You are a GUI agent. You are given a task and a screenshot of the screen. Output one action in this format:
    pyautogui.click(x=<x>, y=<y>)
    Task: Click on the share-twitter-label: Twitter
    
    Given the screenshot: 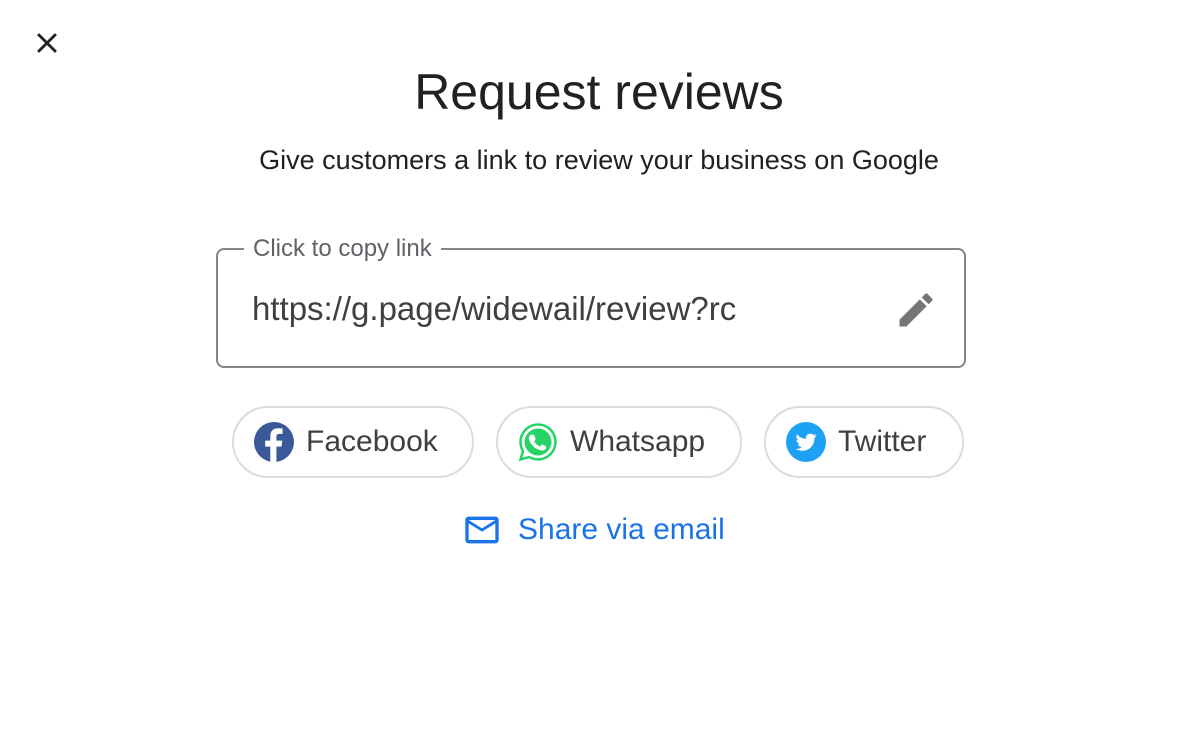 What is the action you would take?
    pyautogui.click(x=882, y=441)
    